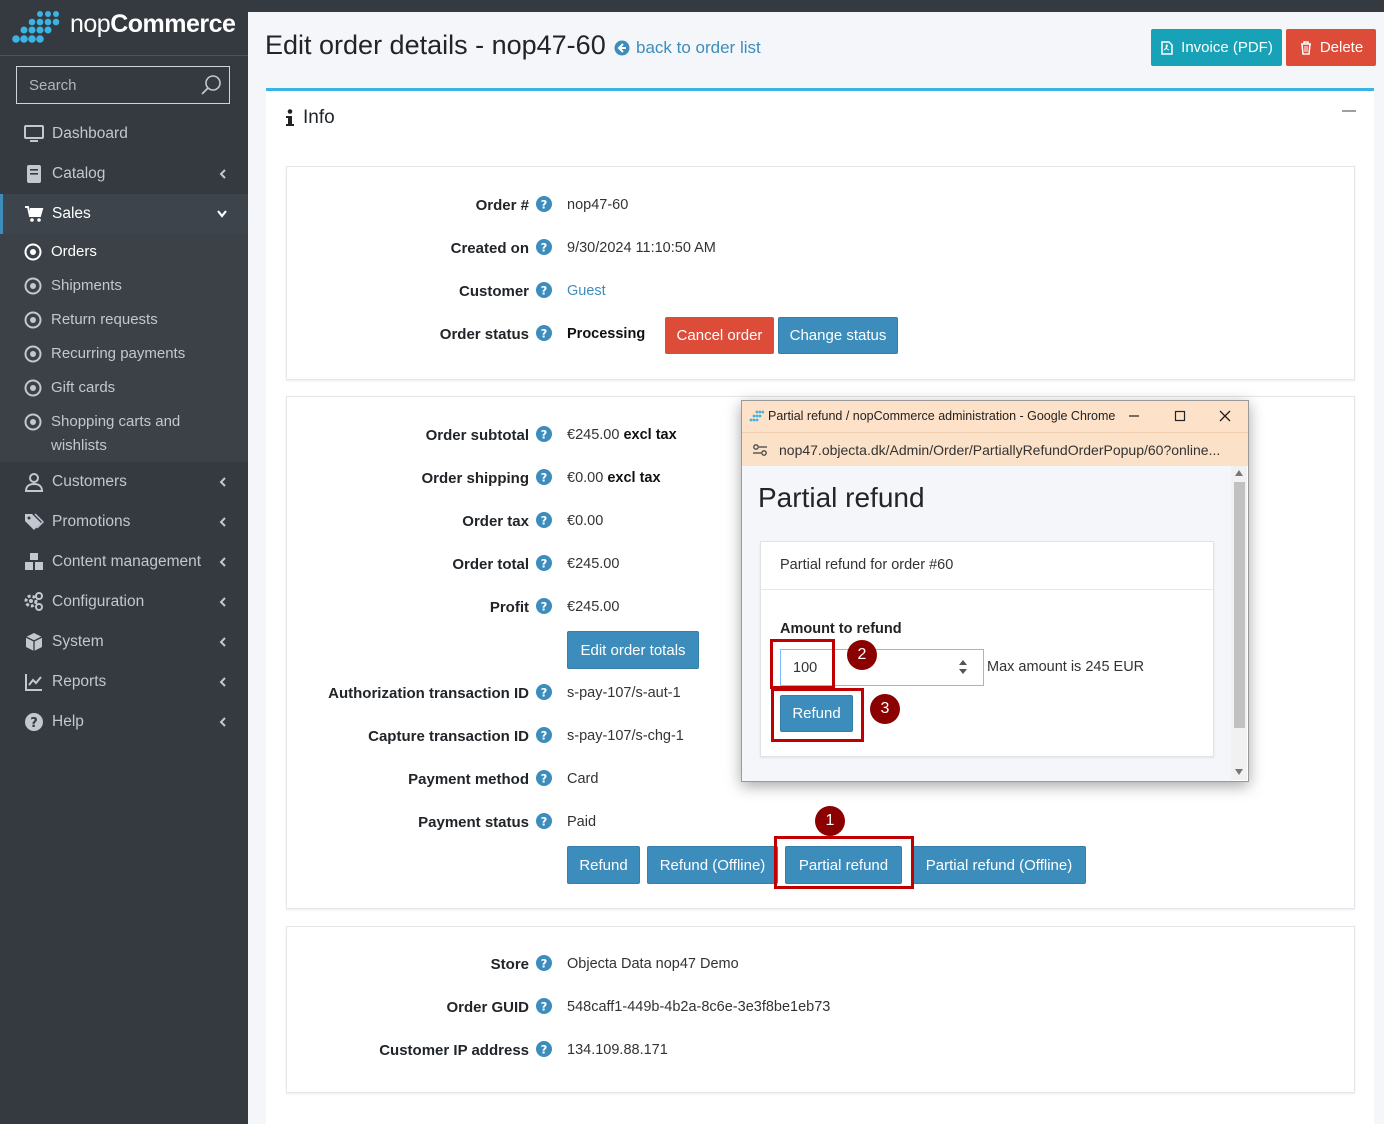 This screenshot has width=1384, height=1124. Describe the element at coordinates (124, 174) in the screenshot. I see `sidebar-item-catalog: Catalog` at that location.